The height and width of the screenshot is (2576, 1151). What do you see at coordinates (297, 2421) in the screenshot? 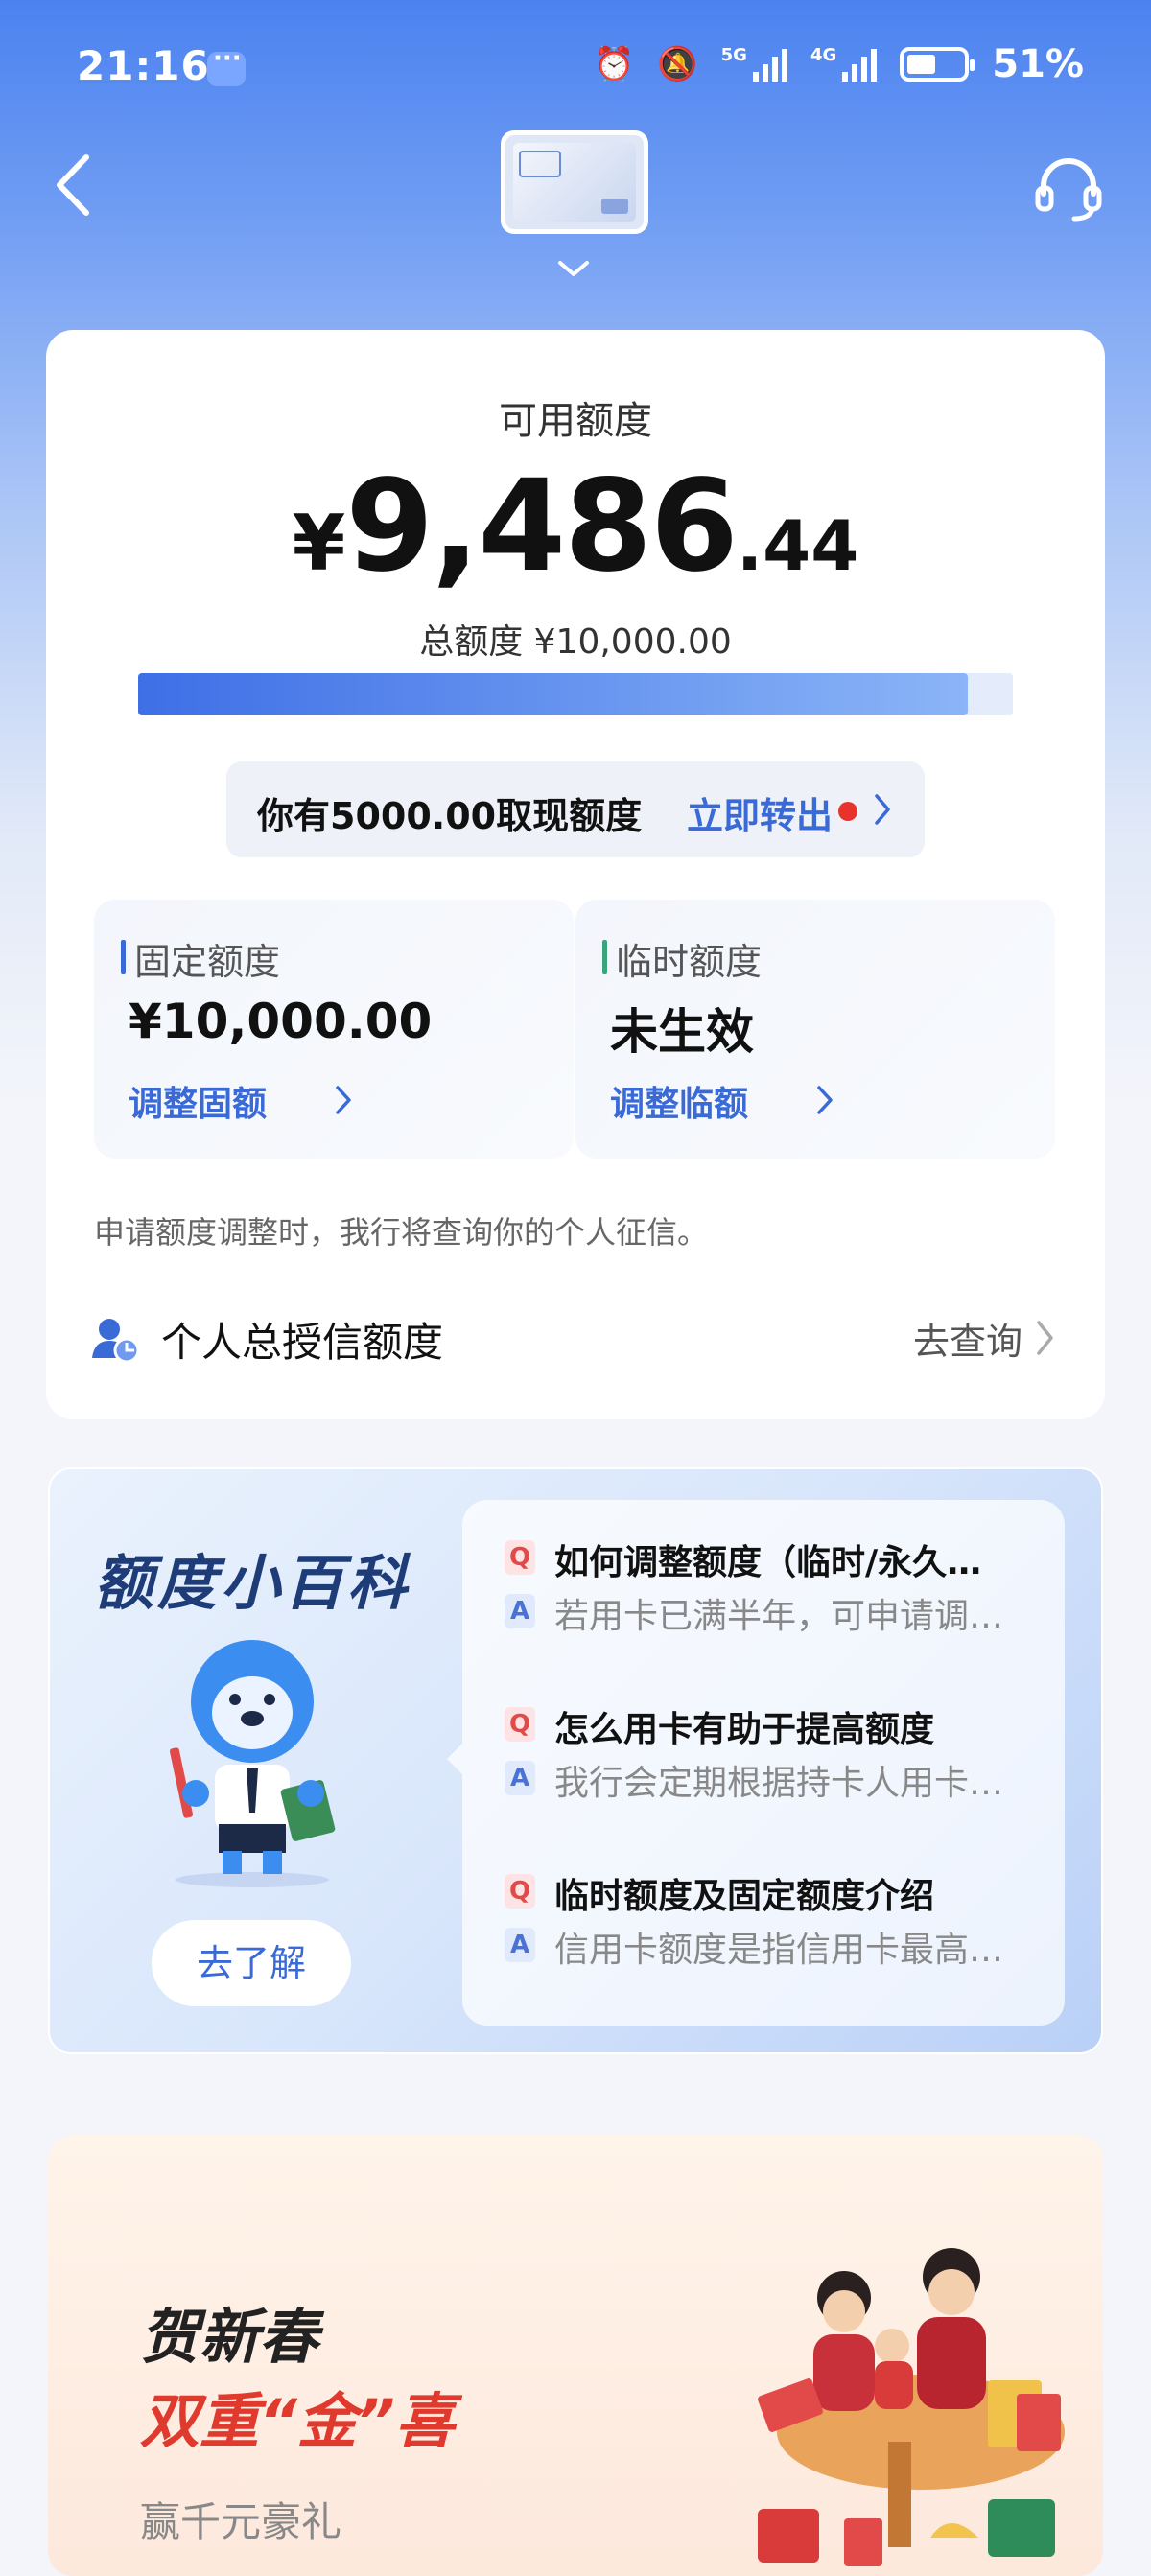
I see `promo-line-2: 双重“金”喜` at bounding box center [297, 2421].